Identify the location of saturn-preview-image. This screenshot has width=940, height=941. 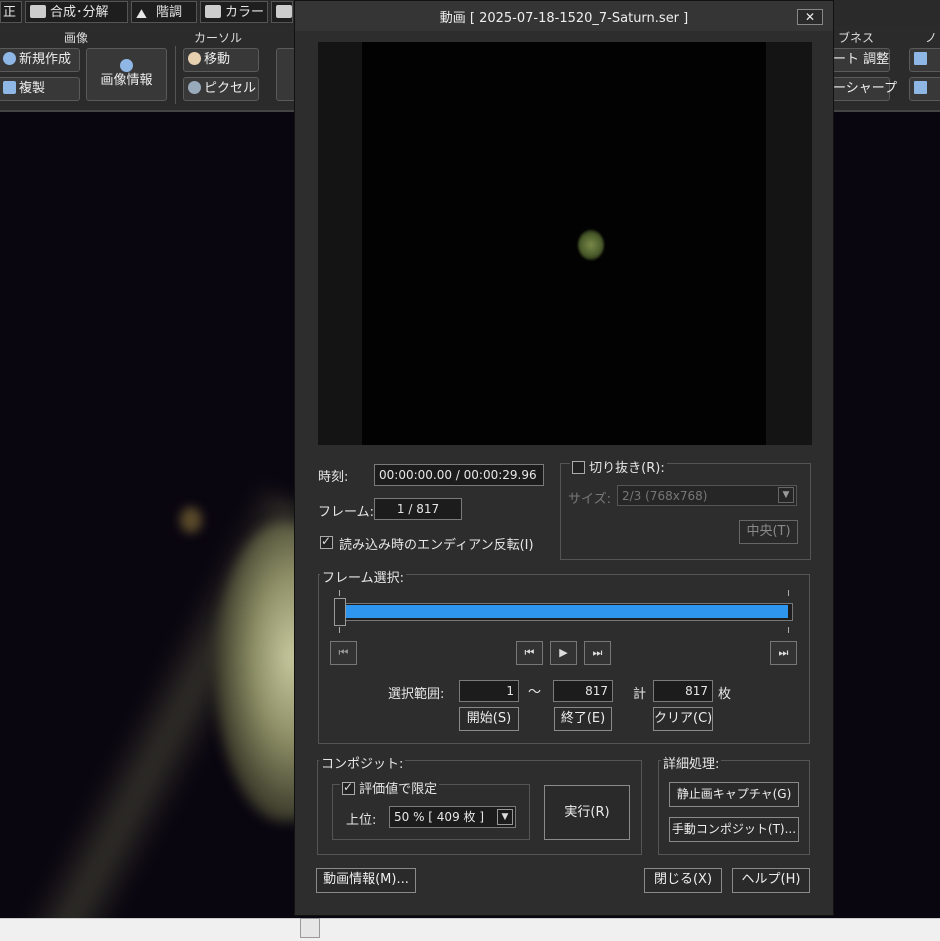
(591, 245).